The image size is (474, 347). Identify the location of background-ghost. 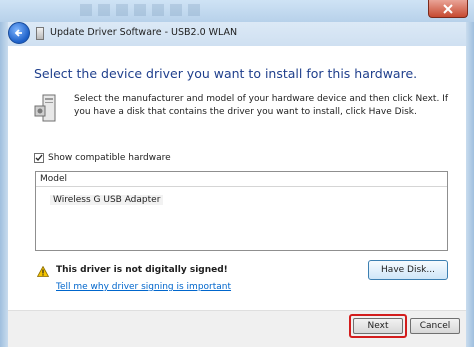
(140, 10).